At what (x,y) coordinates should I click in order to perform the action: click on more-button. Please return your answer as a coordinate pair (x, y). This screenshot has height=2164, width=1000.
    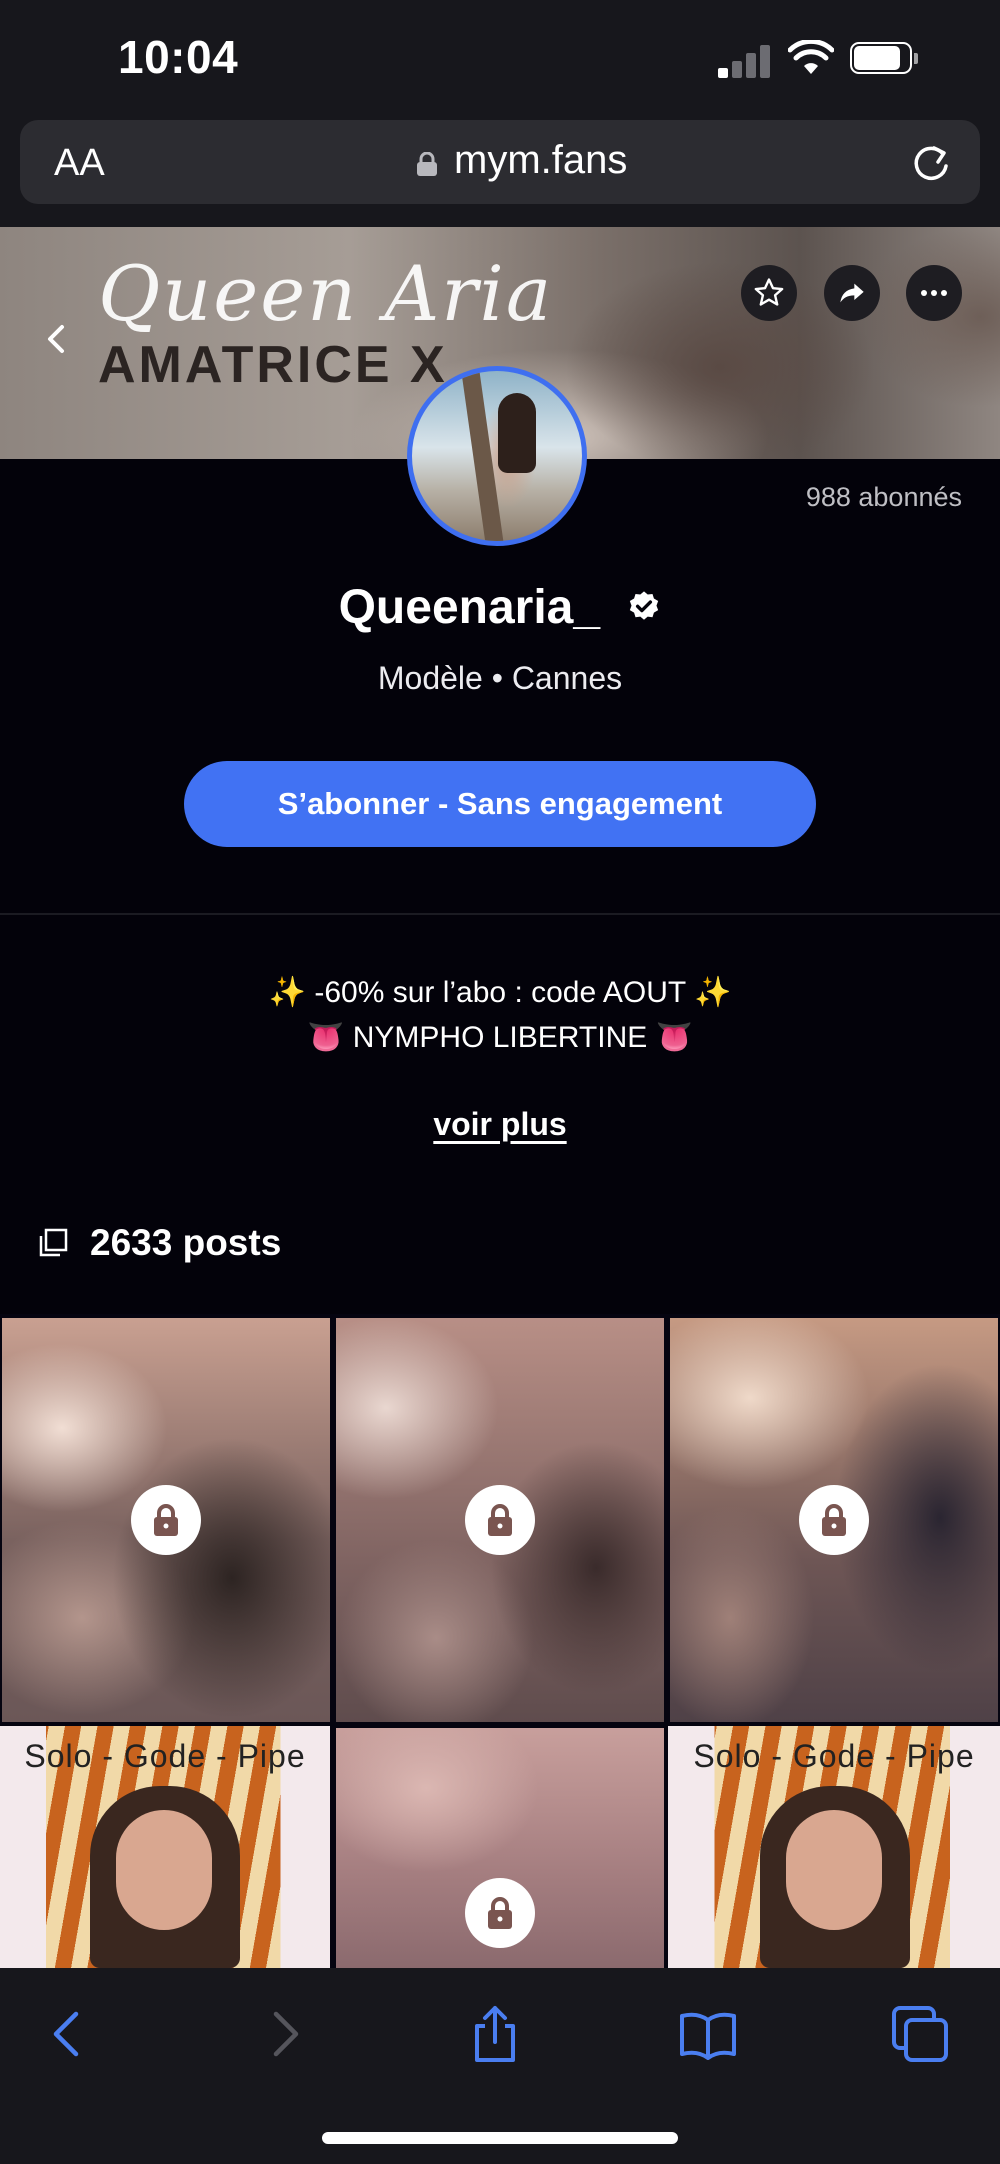
    Looking at the image, I should click on (934, 293).